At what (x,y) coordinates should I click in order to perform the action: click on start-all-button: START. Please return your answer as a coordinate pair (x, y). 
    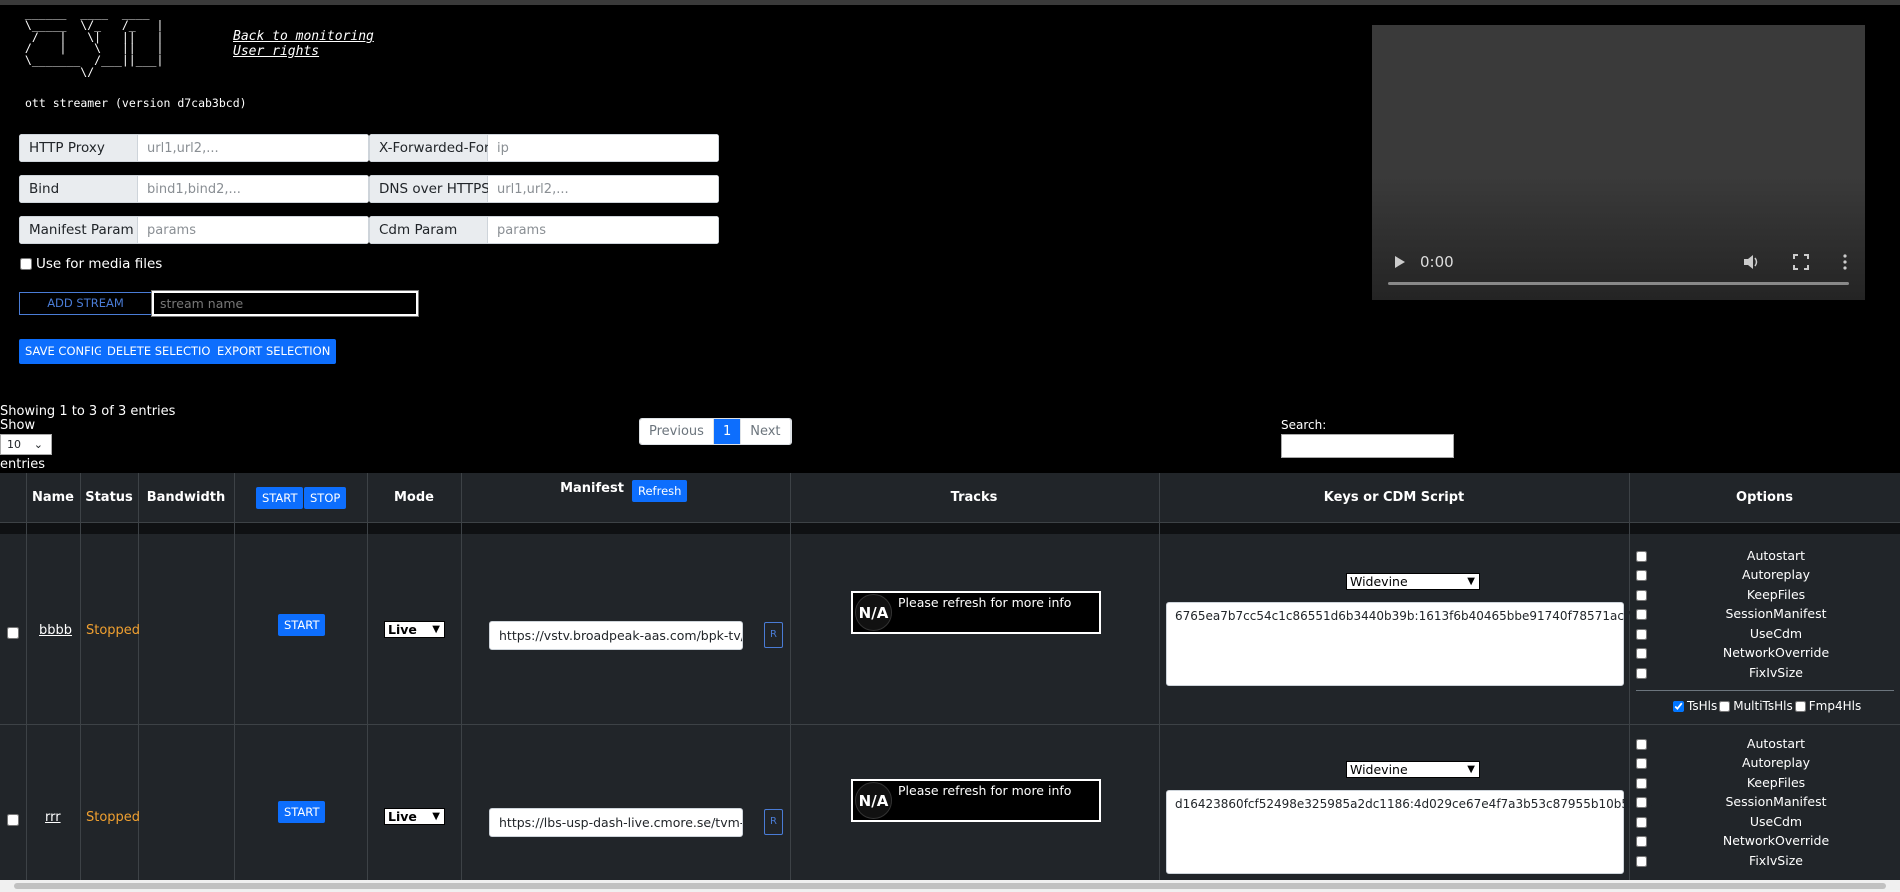
    Looking at the image, I should click on (280, 498).